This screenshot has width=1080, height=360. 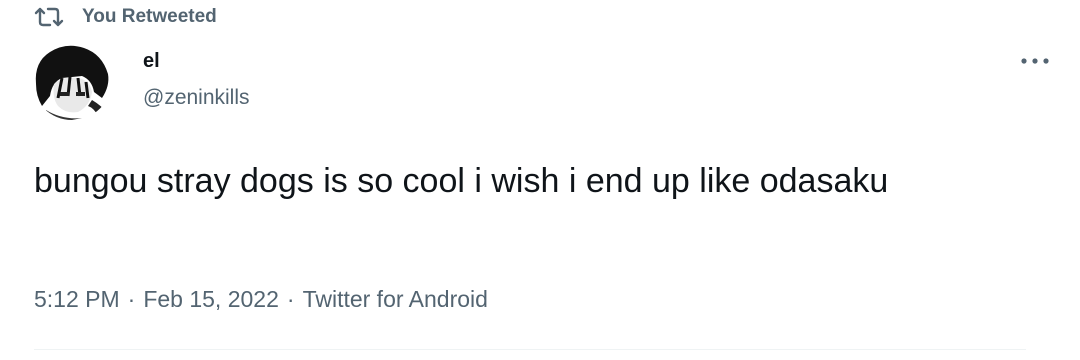 I want to click on tweet-date: Feb 15, 2022, so click(x=211, y=299).